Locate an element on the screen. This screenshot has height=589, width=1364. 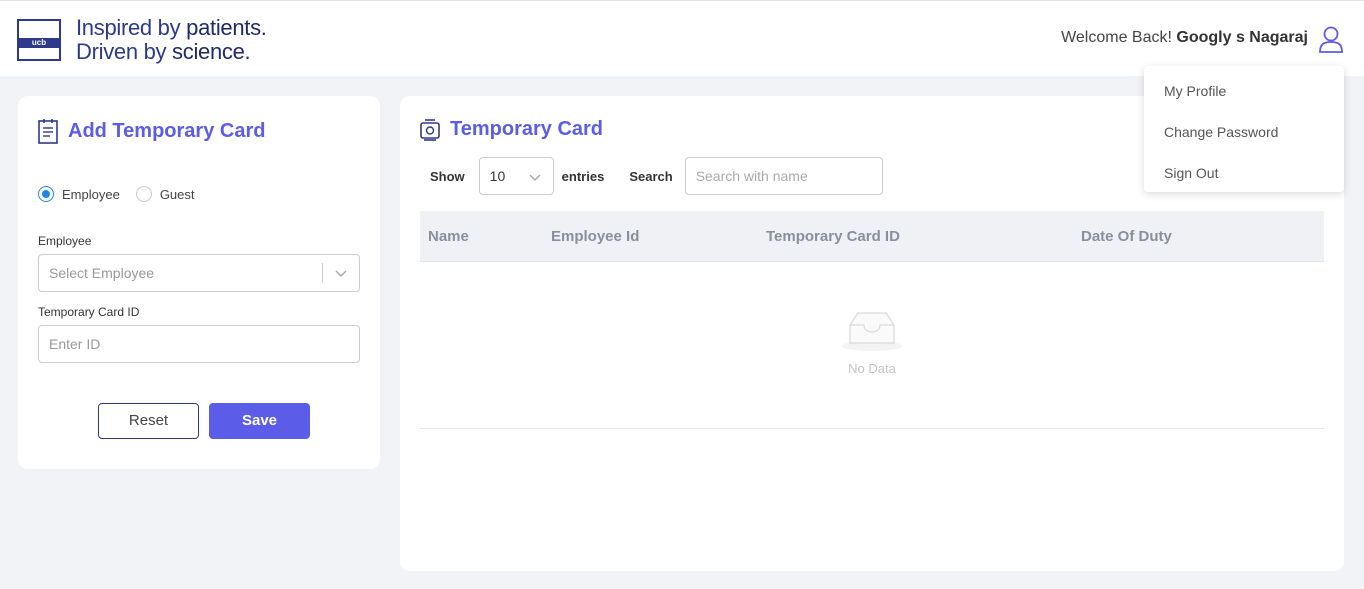
tagline-emphasis: science. is located at coordinates (211, 51).